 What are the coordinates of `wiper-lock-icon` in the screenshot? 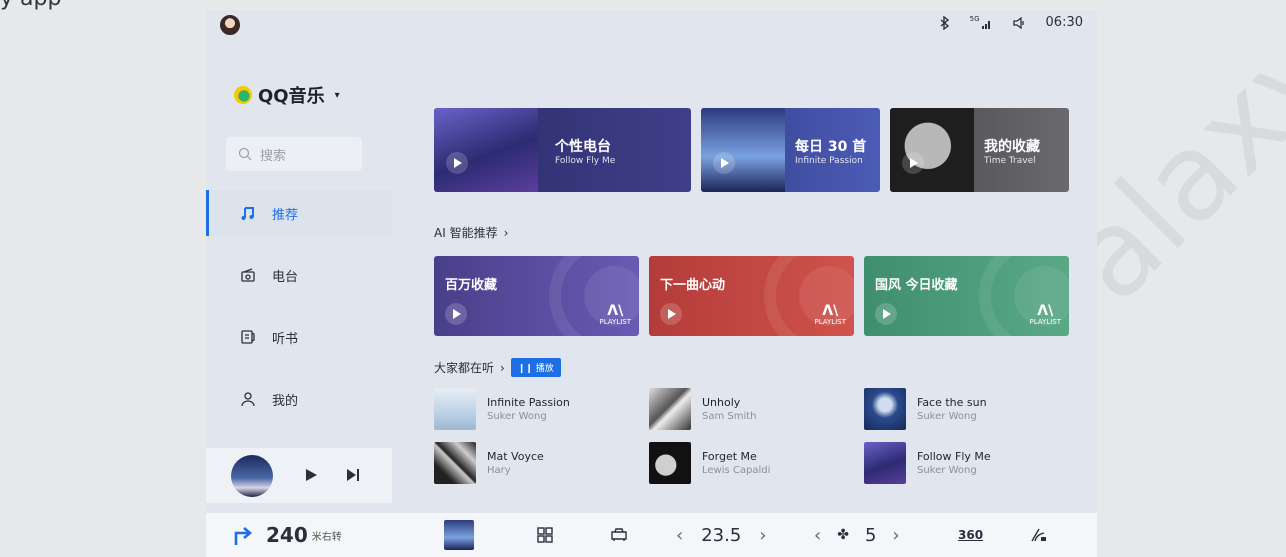 It's located at (1038, 535).